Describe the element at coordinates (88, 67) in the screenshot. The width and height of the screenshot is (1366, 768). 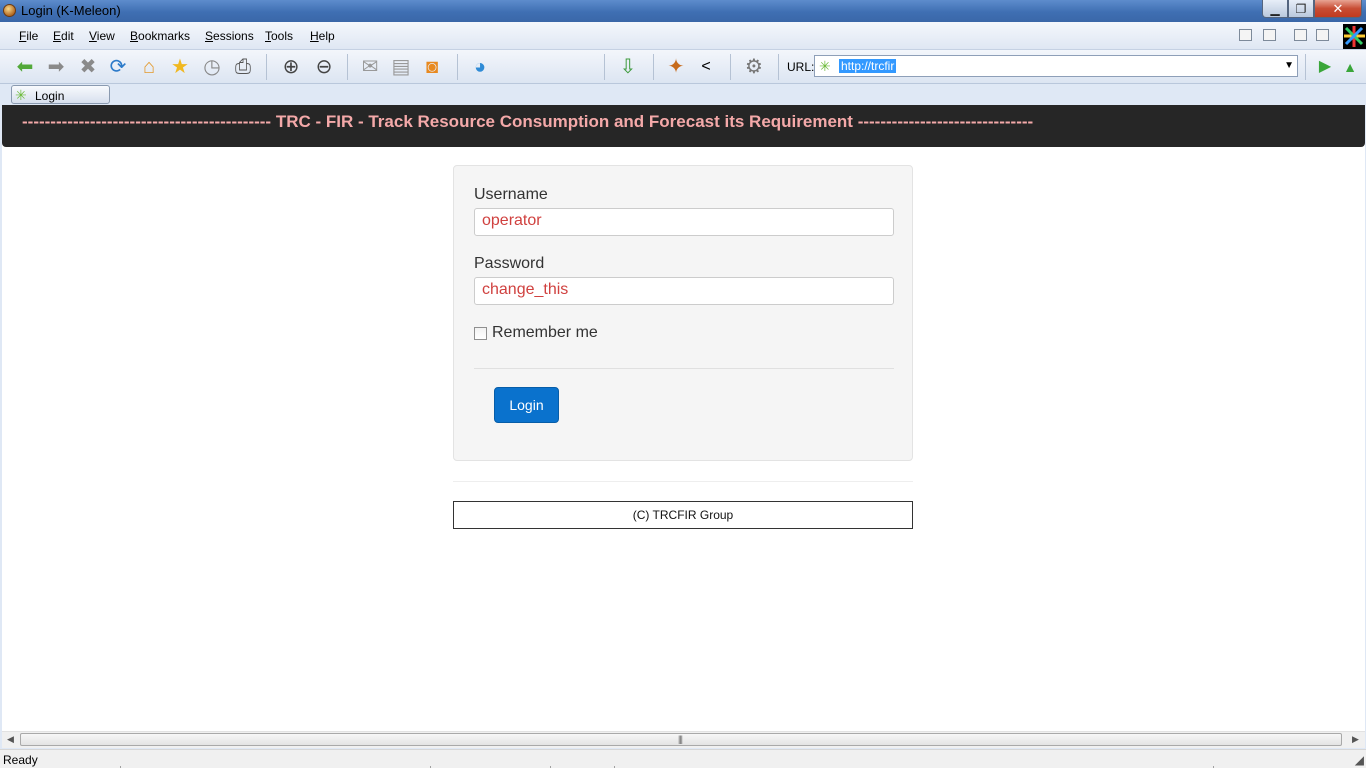
I see `stop-icon: ✖` at that location.